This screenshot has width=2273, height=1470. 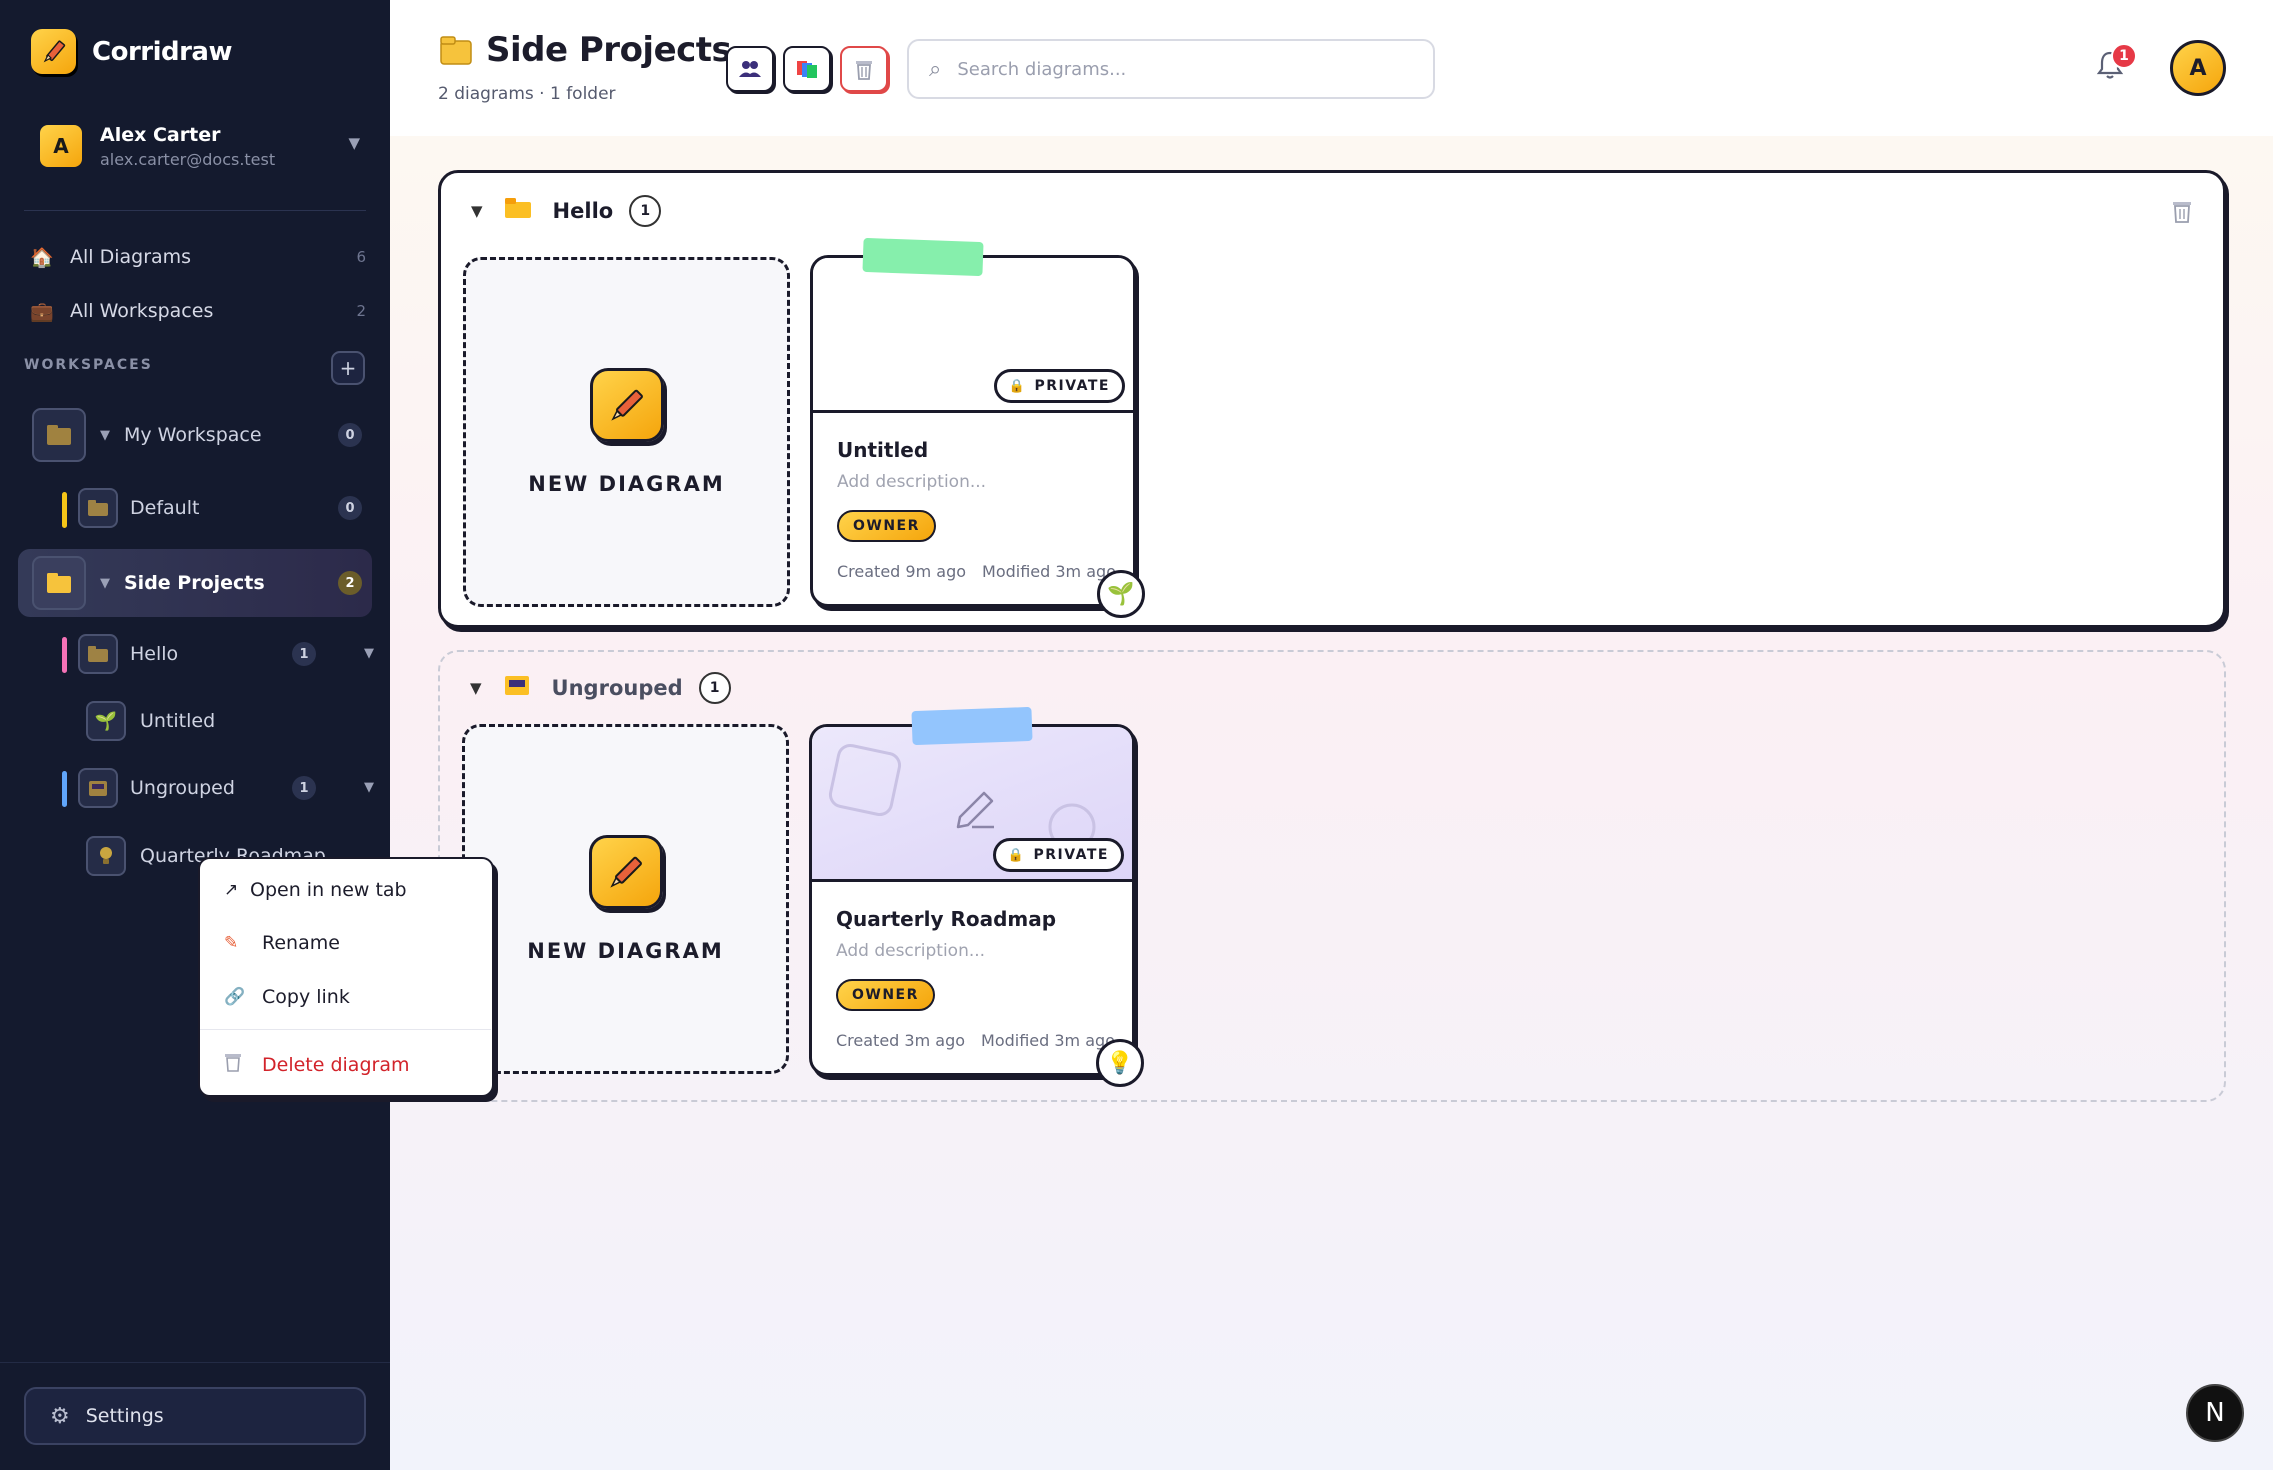 I want to click on tree-label: Side Projects, so click(x=194, y=583).